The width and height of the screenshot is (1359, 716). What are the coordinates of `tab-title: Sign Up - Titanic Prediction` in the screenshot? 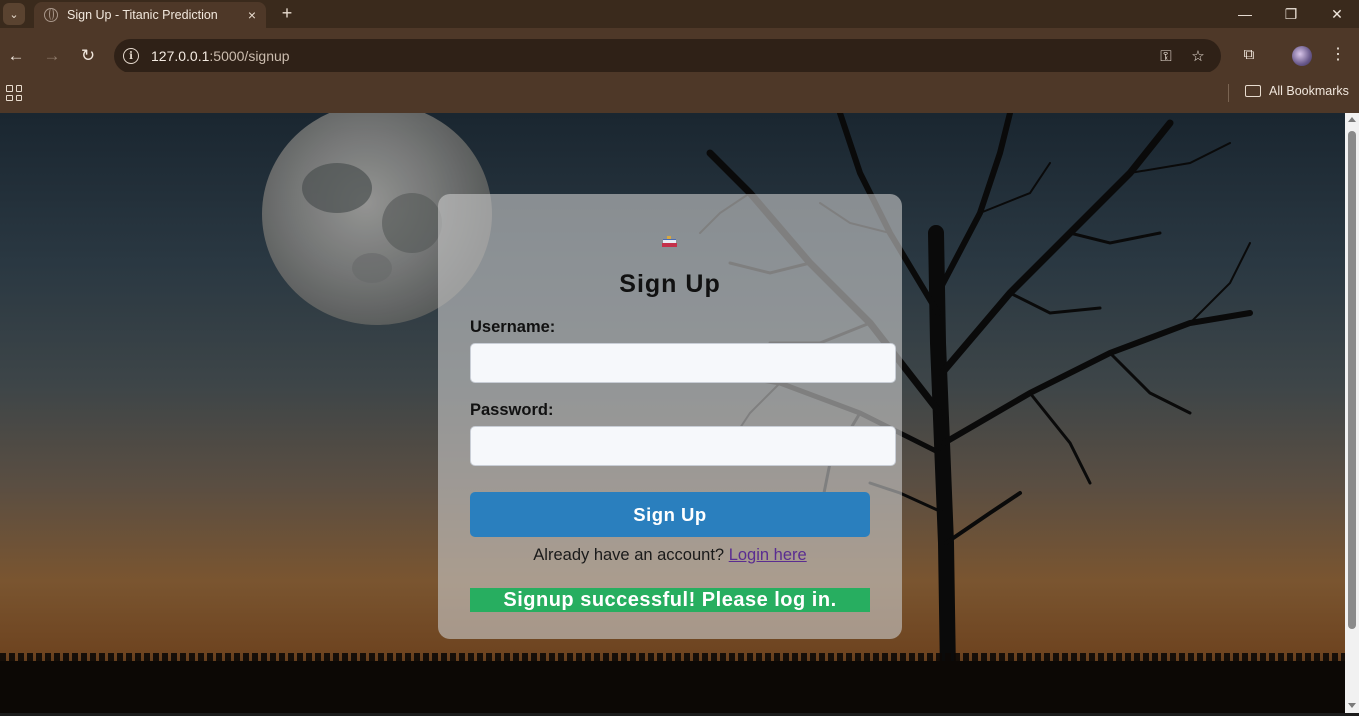 It's located at (142, 15).